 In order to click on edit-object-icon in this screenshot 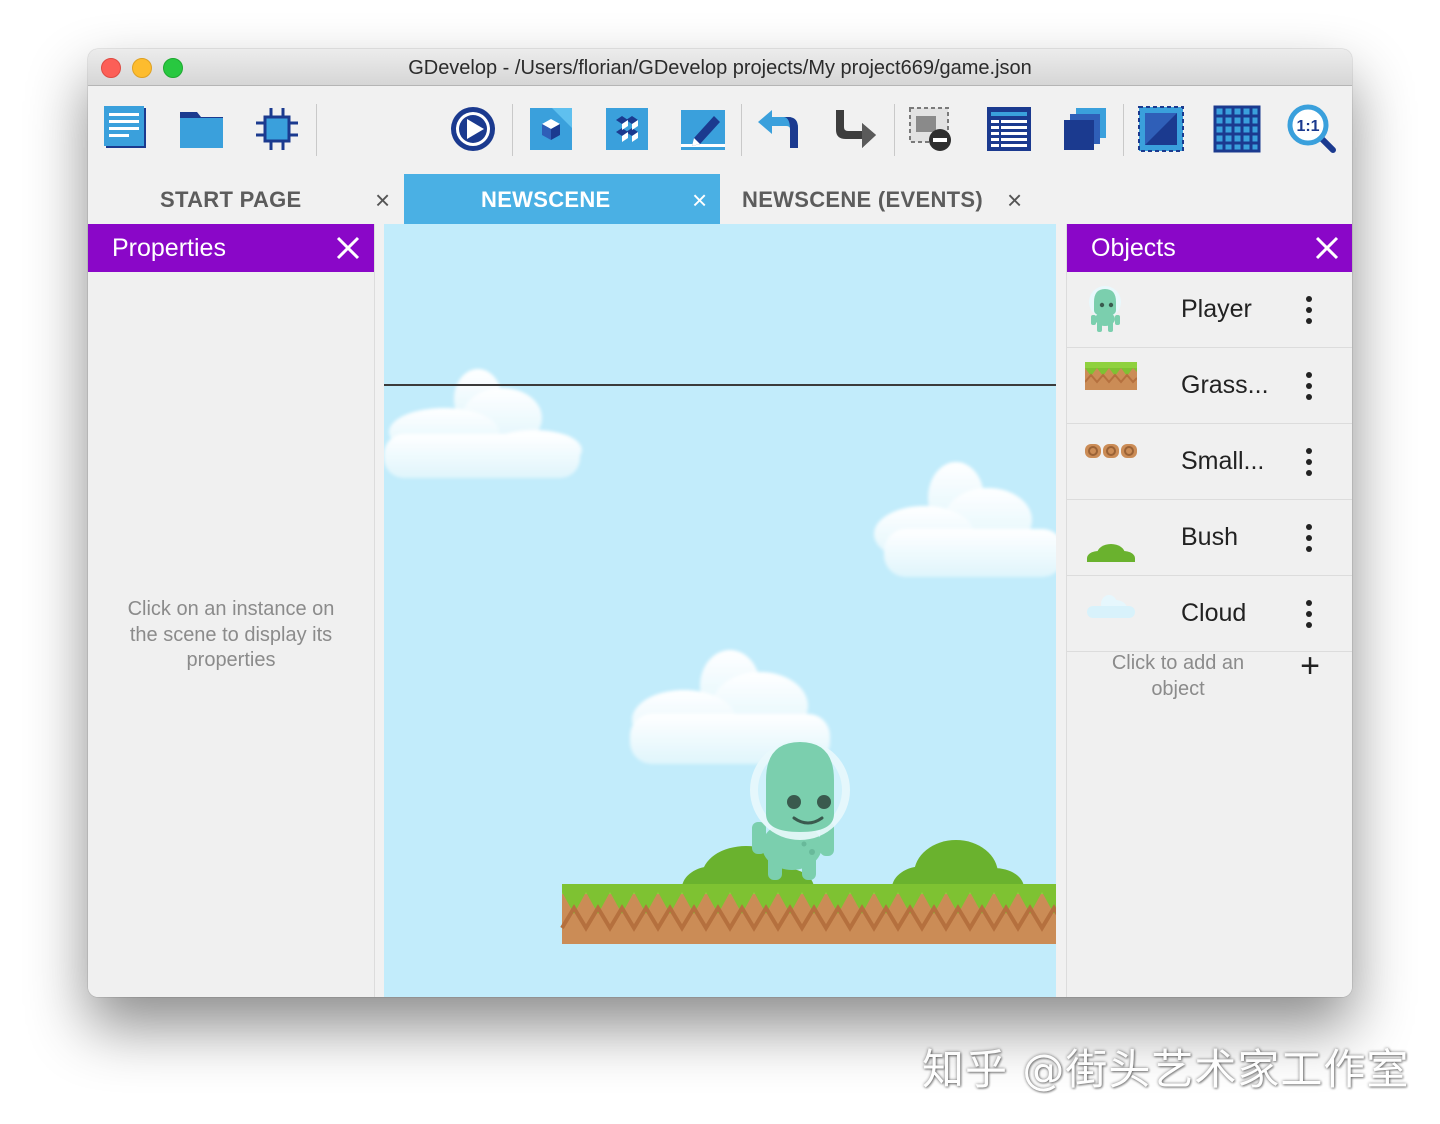, I will do `click(703, 130)`.